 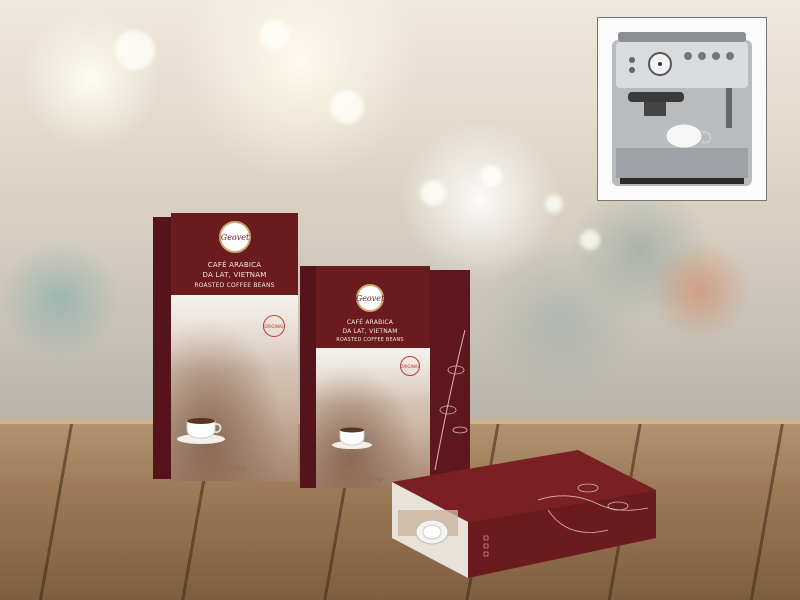 I want to click on lying-coffee-box, so click(x=524, y=514).